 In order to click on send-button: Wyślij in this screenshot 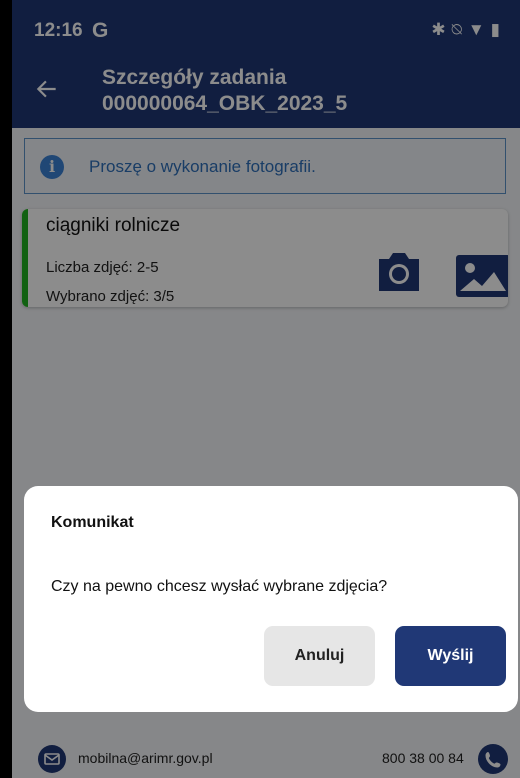, I will do `click(450, 656)`.